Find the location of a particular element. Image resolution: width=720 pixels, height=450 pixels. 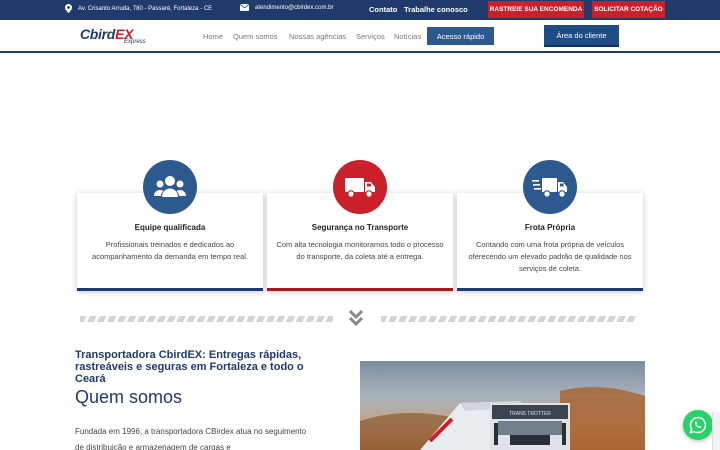

users-icon is located at coordinates (170, 186).